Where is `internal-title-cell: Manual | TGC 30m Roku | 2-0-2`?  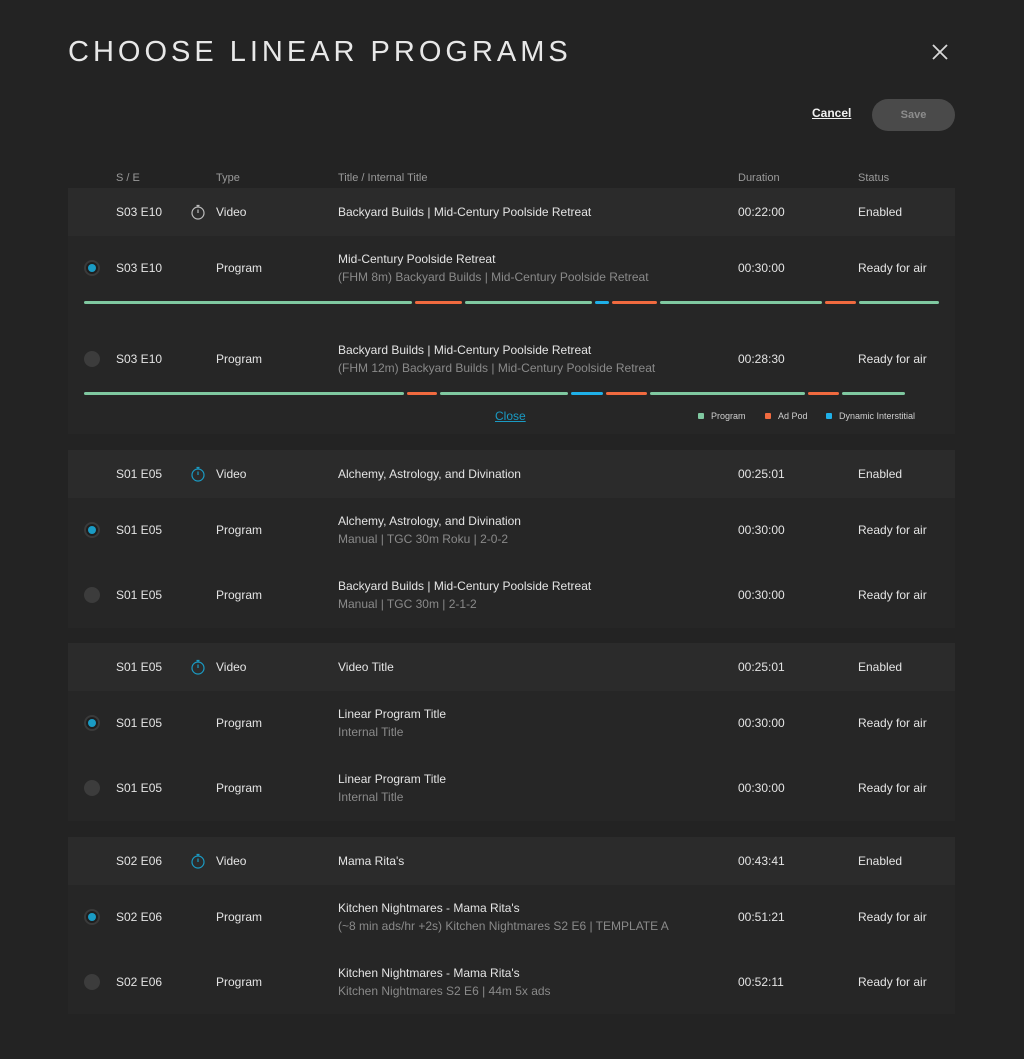 internal-title-cell: Manual | TGC 30m Roku | 2-0-2 is located at coordinates (423, 539).